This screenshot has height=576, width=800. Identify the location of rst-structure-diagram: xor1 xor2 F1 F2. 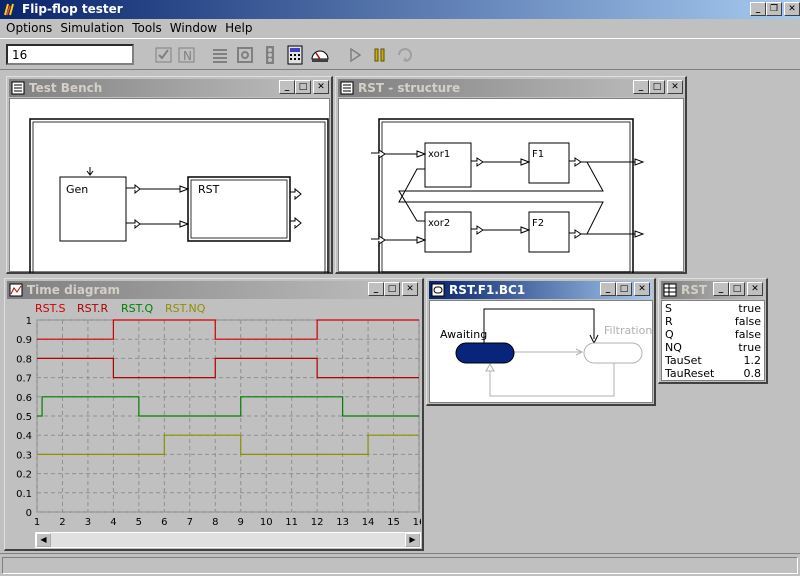
(508, 197).